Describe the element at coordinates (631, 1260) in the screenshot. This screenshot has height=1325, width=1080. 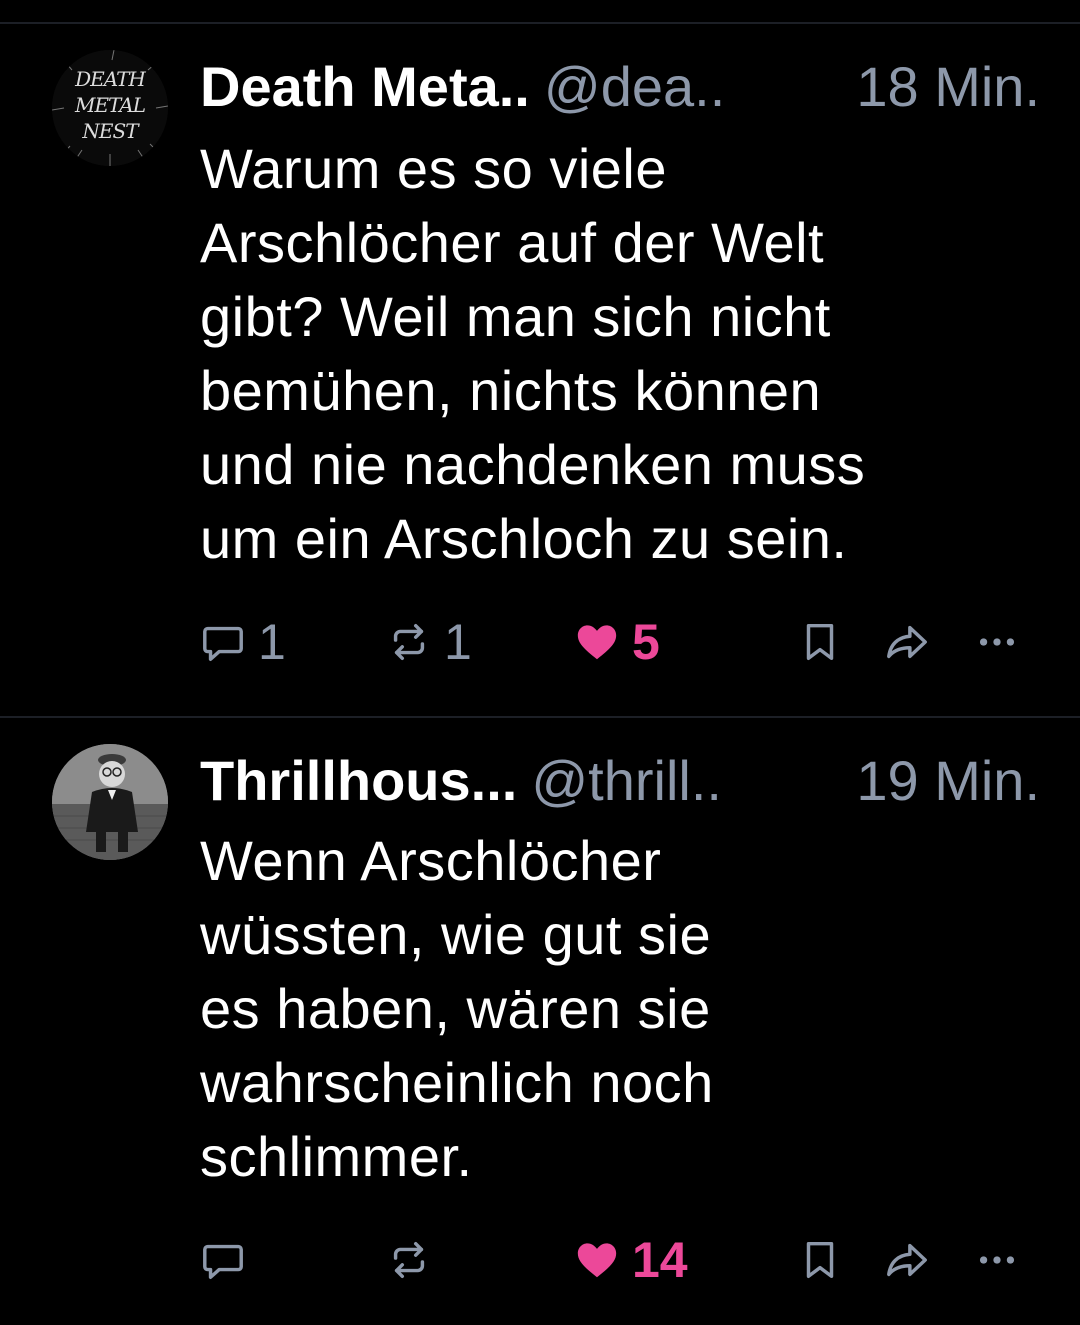
I see `like-button: 14` at that location.